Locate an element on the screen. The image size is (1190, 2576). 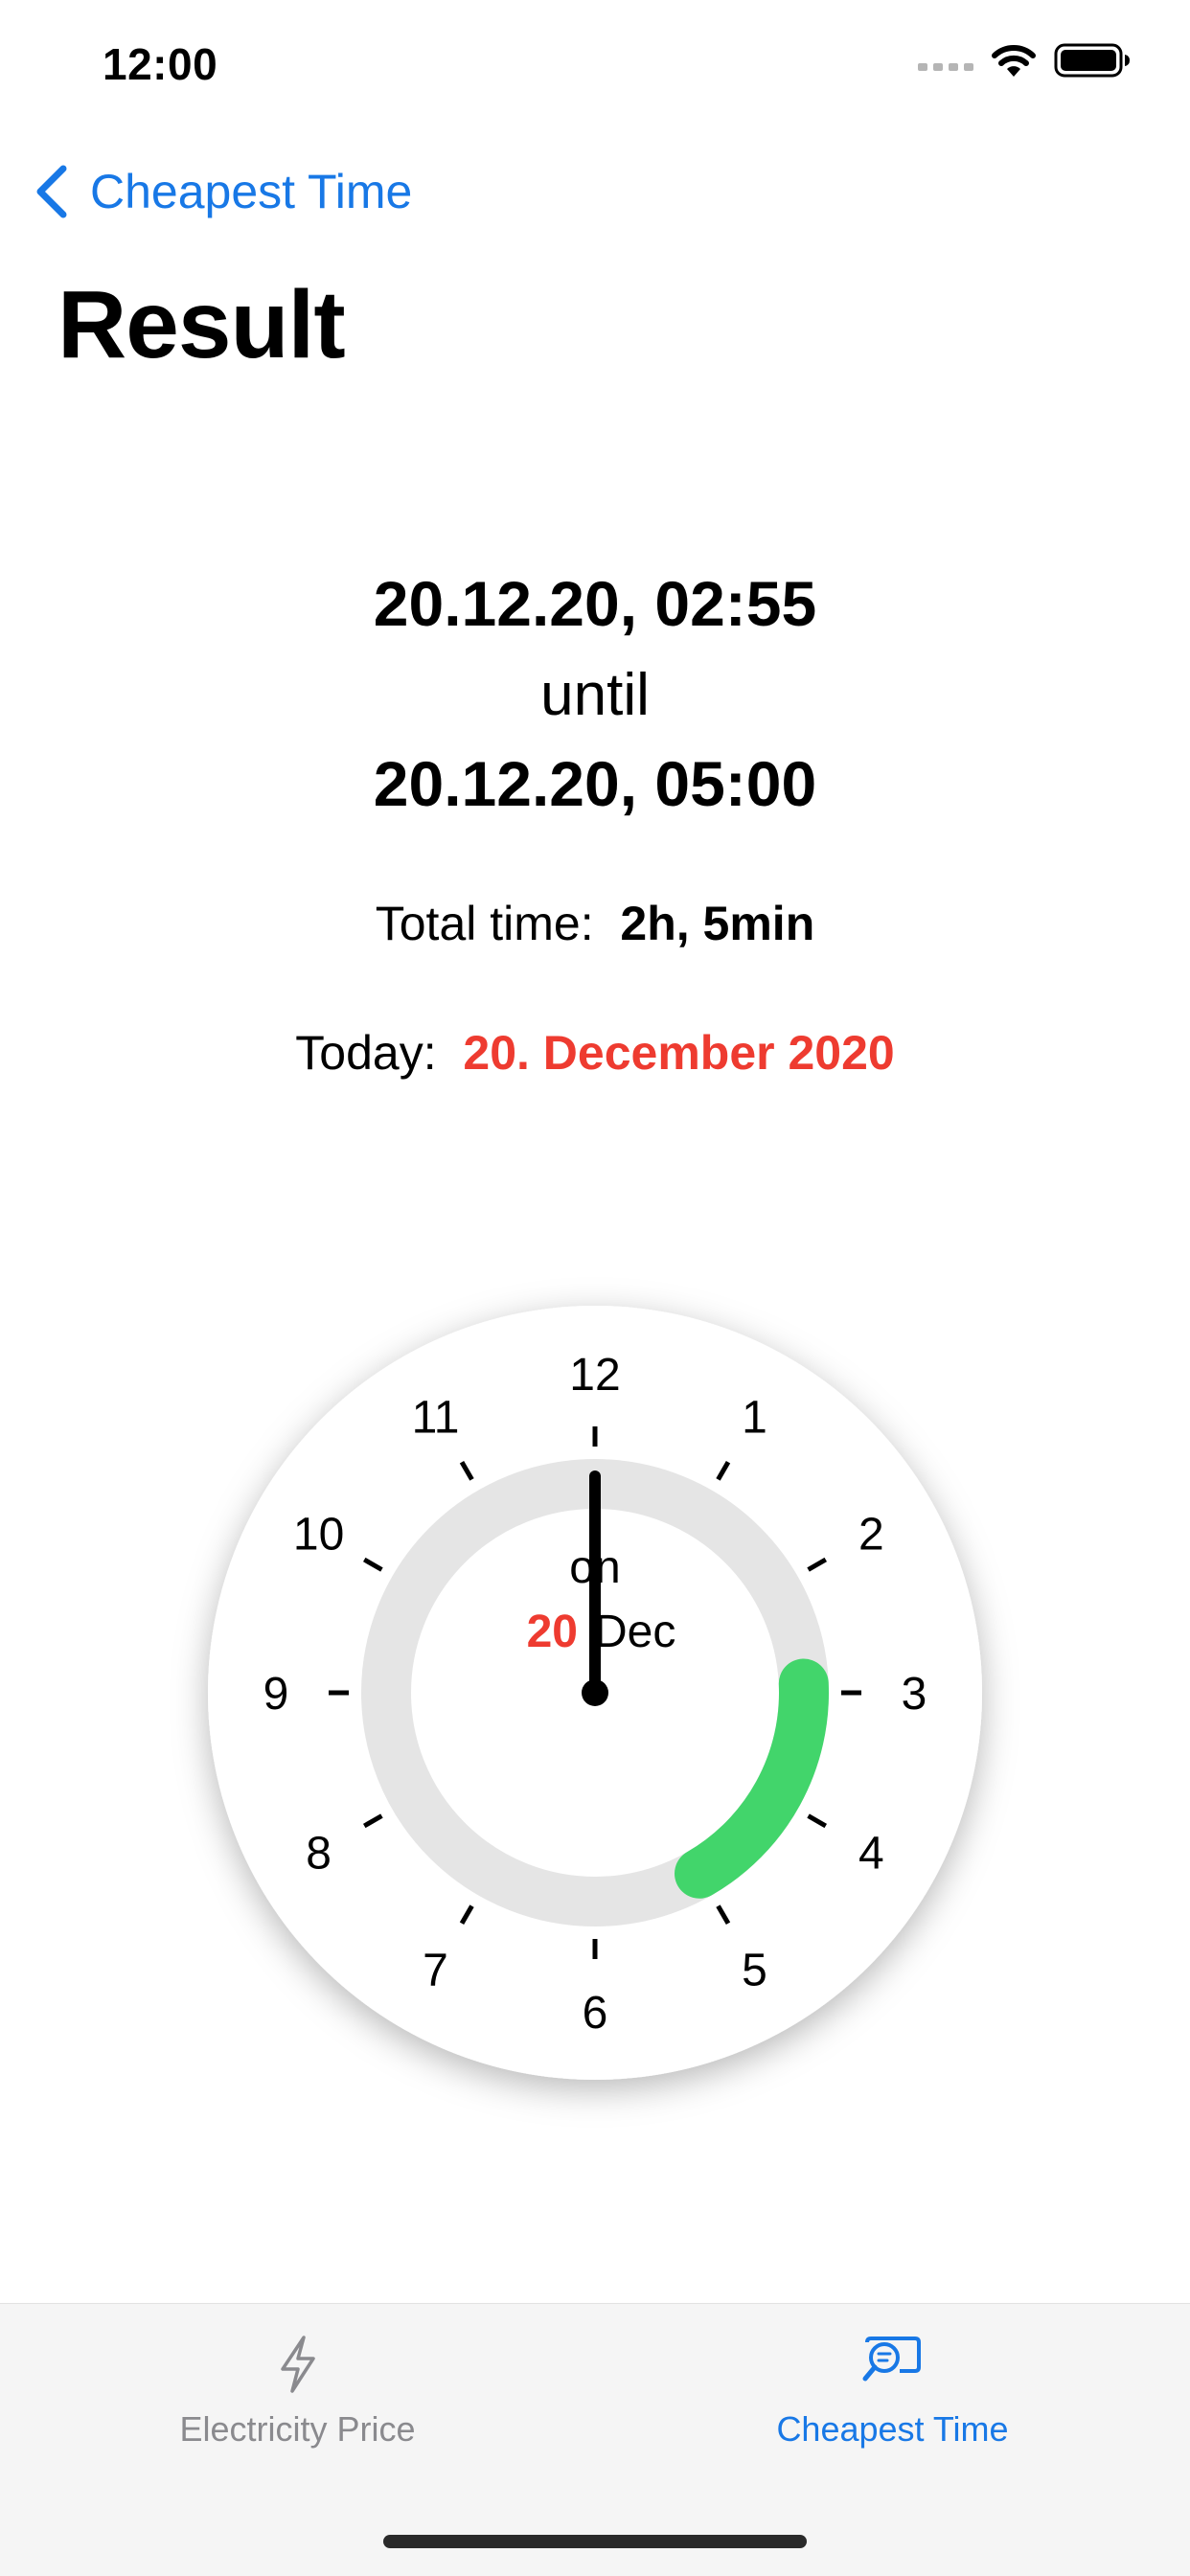
total-time-label: Total time: is located at coordinates (484, 924).